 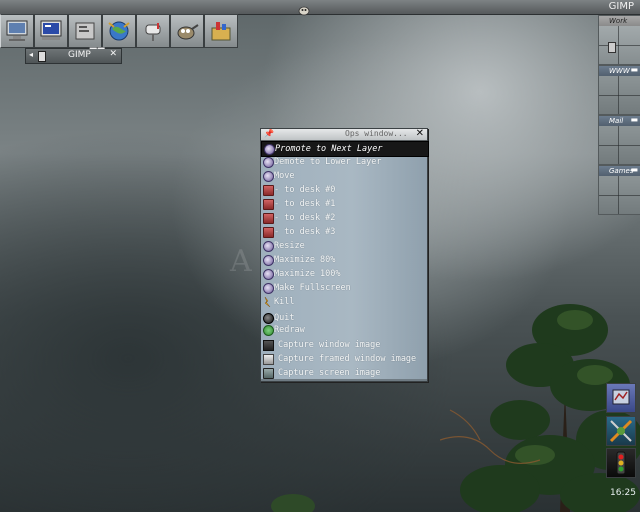 I want to click on monitor-app-icon, so click(x=621, y=398).